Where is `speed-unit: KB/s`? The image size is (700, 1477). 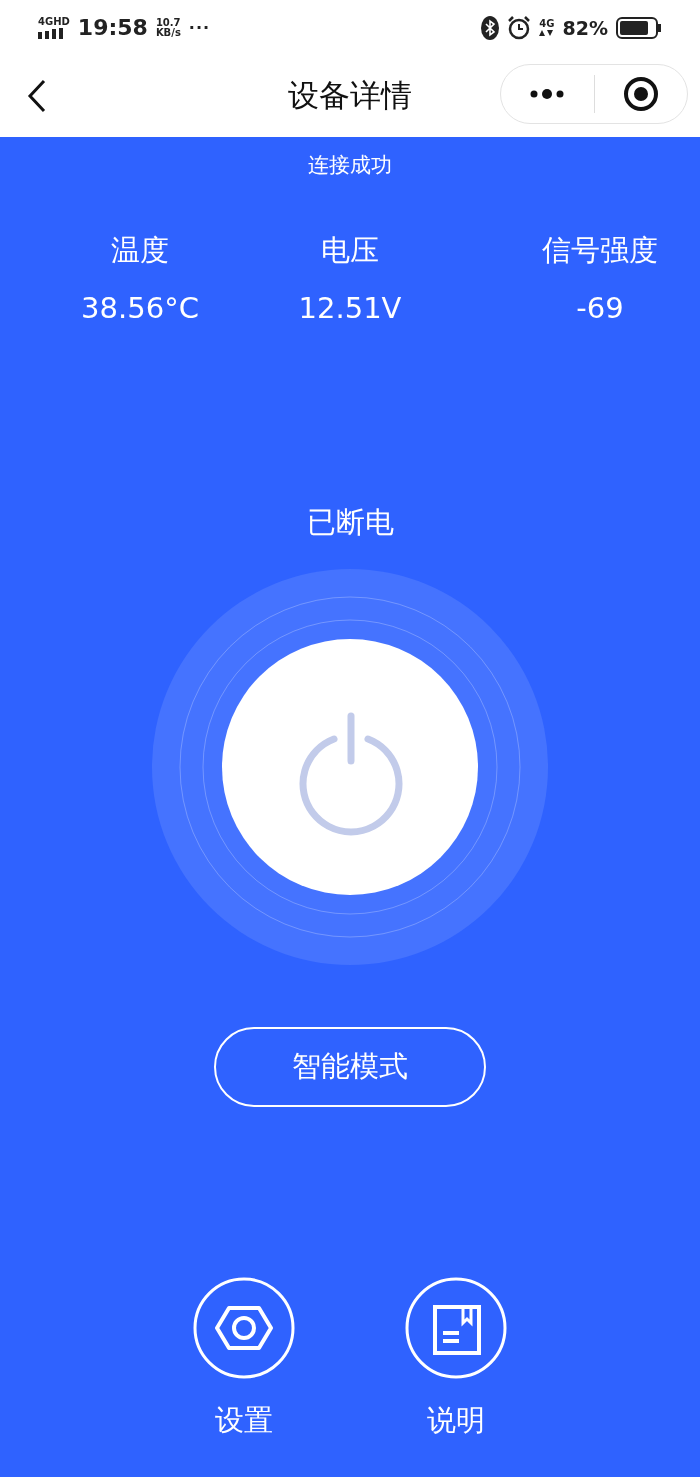
speed-unit: KB/s is located at coordinates (168, 32).